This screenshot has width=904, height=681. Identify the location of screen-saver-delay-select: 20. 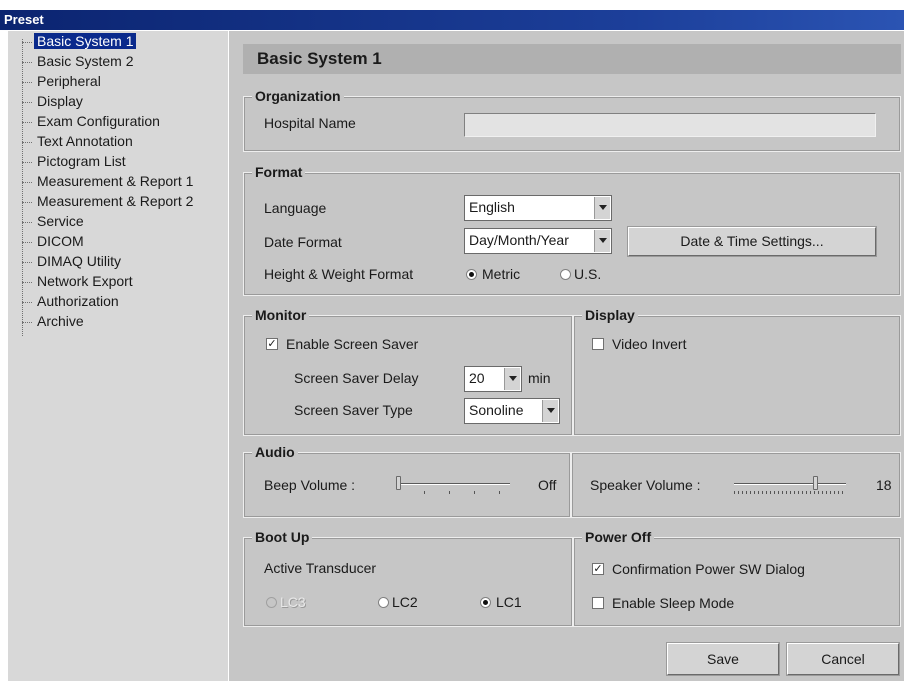
(493, 379).